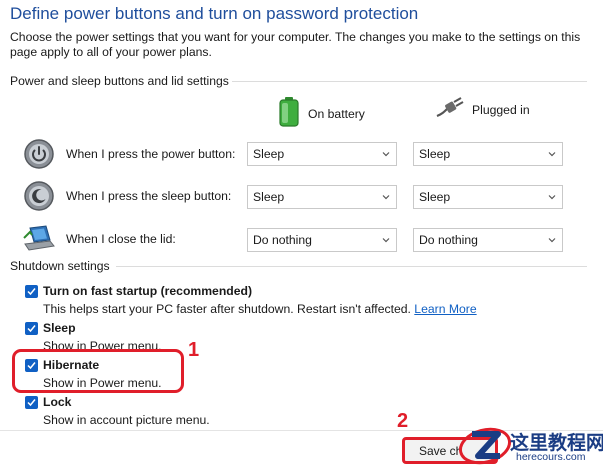  I want to click on sleep-checkbox, so click(31, 328).